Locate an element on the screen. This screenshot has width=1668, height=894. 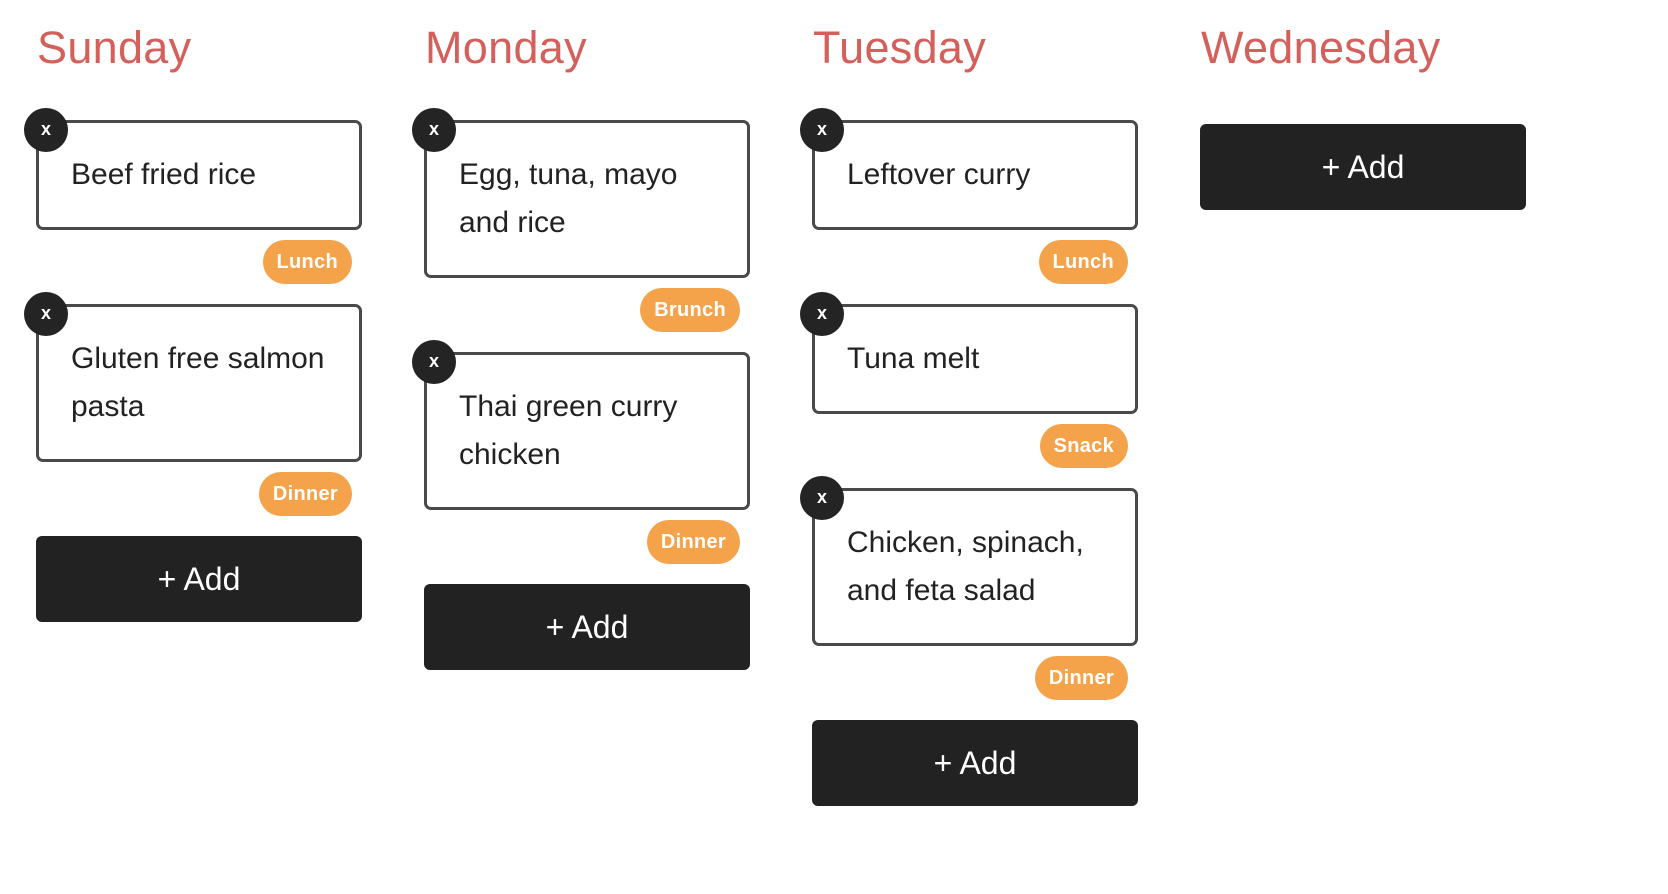
meal-card: Tuna melt is located at coordinates (975, 359).